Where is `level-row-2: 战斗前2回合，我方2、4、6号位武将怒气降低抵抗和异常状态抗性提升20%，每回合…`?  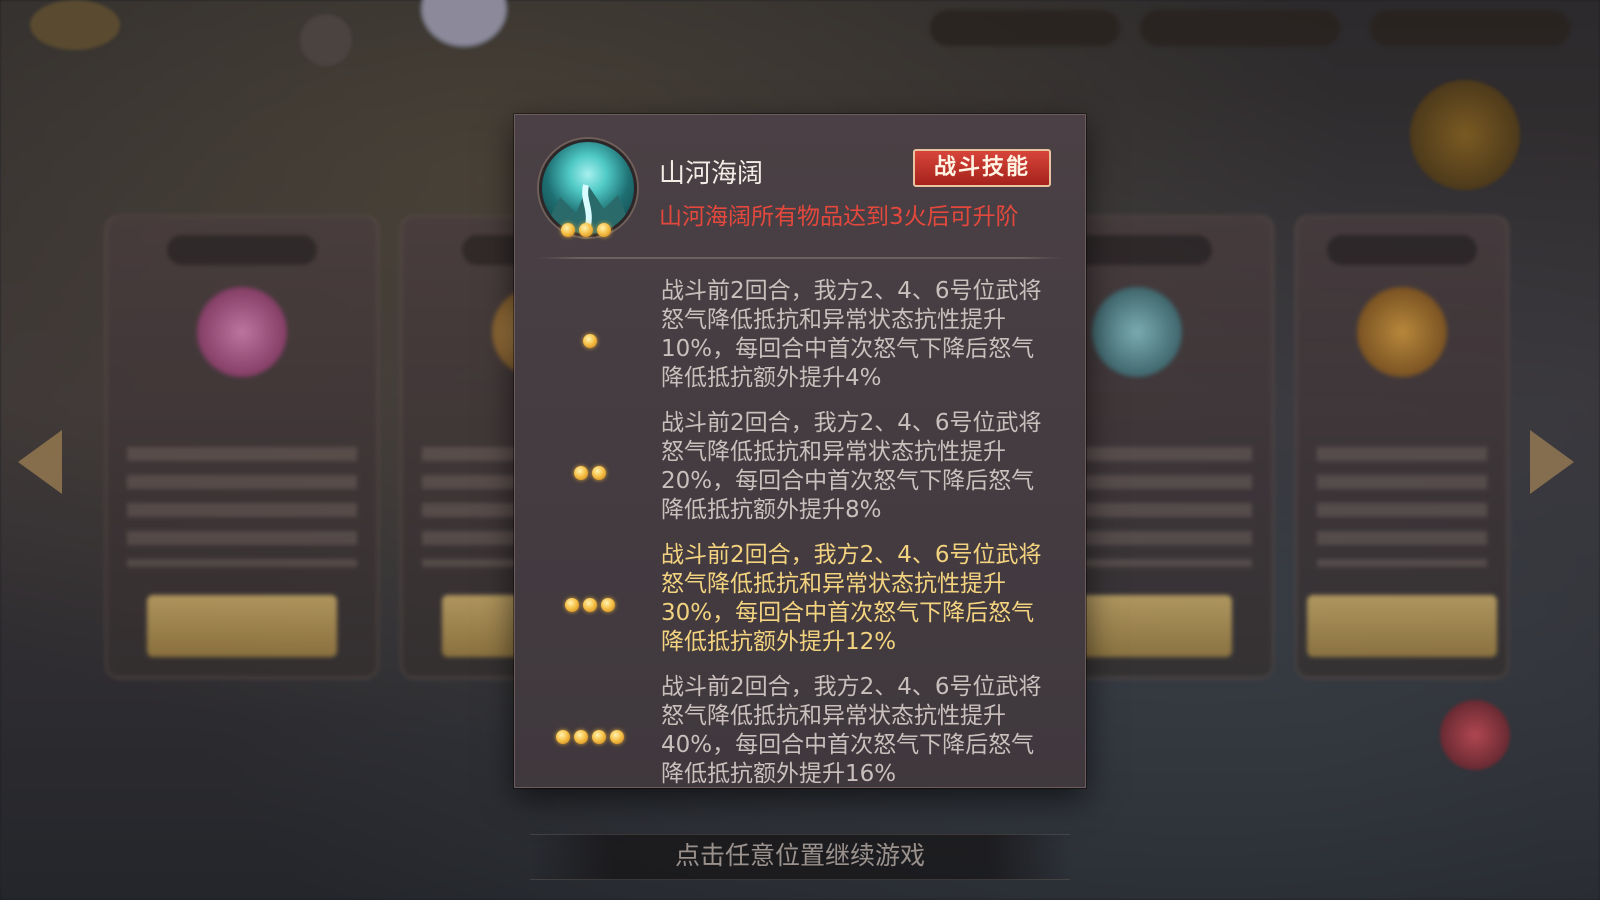 level-row-2: 战斗前2回合，我方2、4、6号位武将怒气降低抵抗和异常状态抗性提升20%，每回合… is located at coordinates (800, 473).